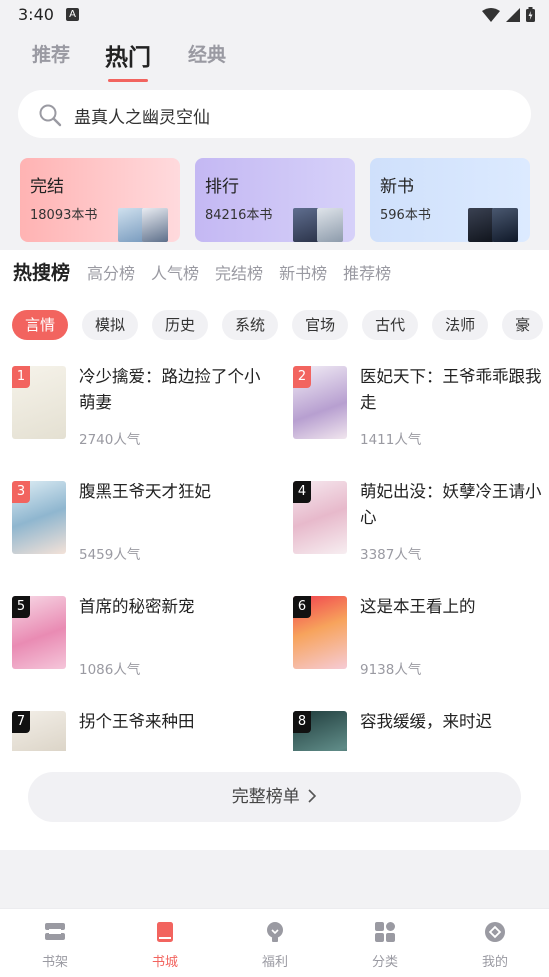  Describe the element at coordinates (451, 504) in the screenshot. I see `book-title: 萌妃出没：妖孽冷王请小心` at that location.